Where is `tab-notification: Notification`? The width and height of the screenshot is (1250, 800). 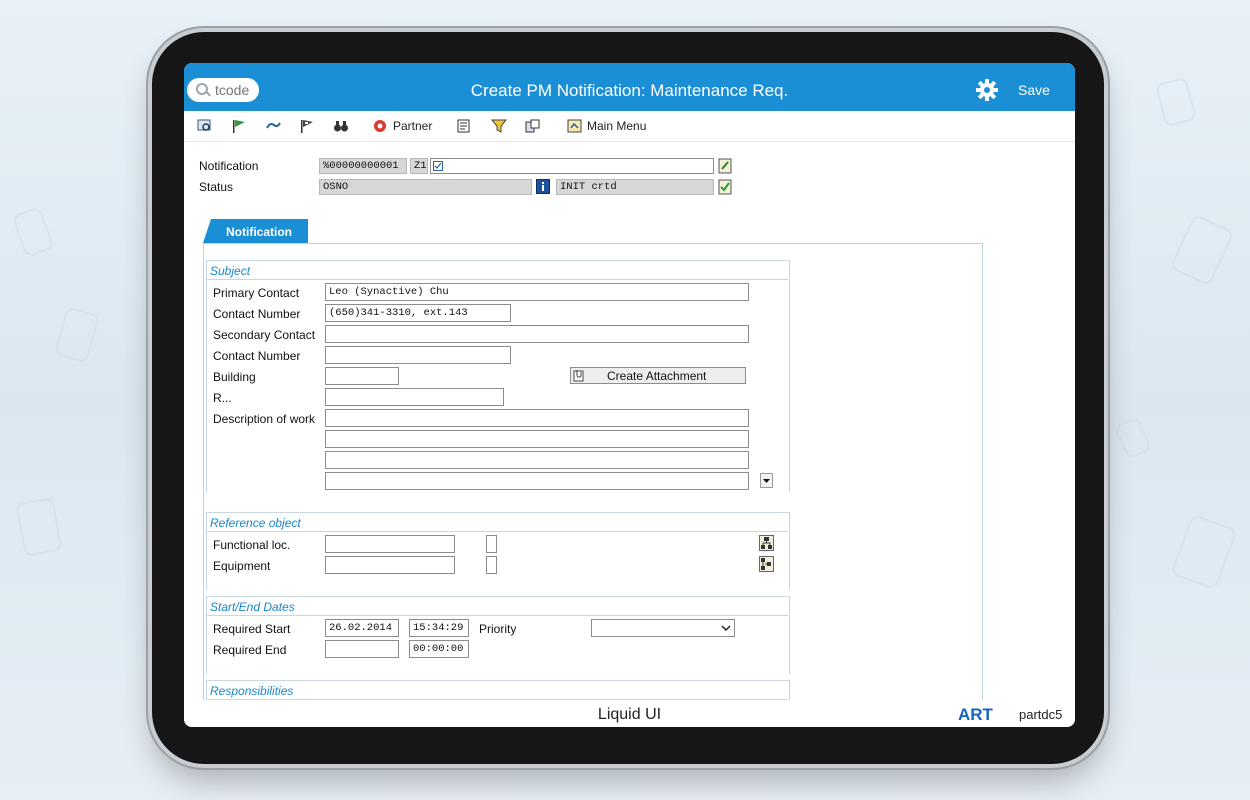 tab-notification: Notification is located at coordinates (255, 231).